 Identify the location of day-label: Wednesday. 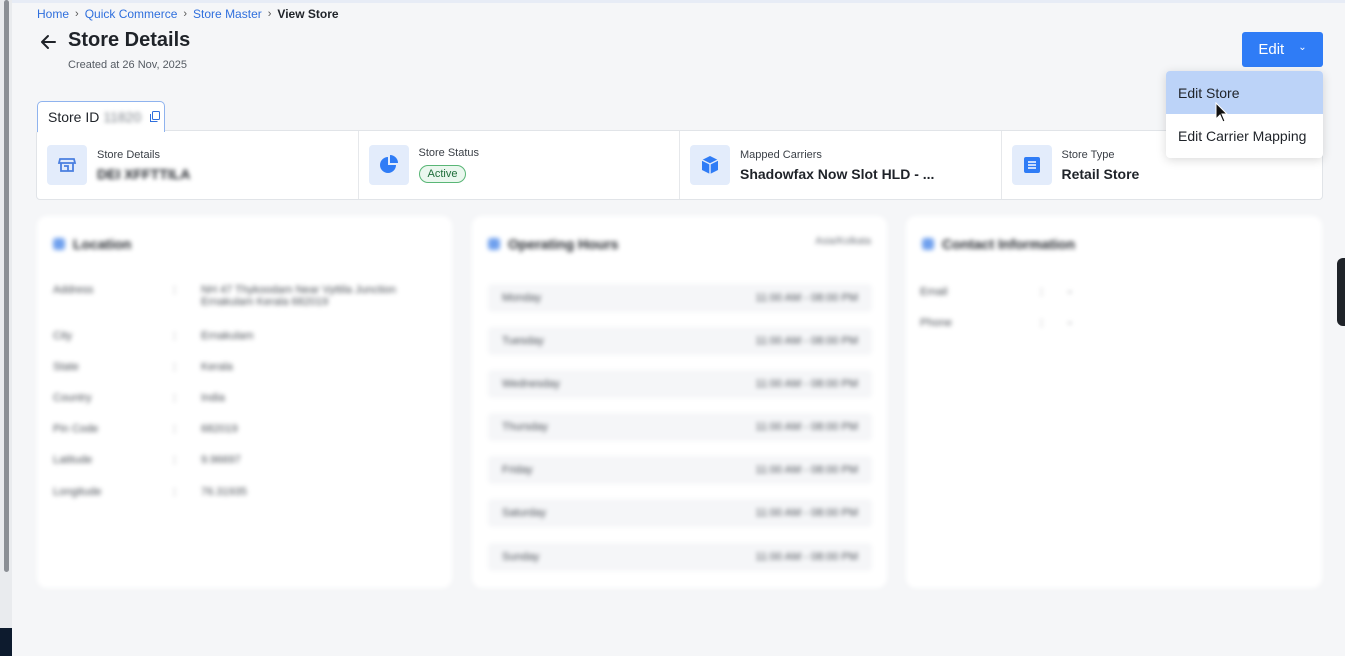
(531, 384).